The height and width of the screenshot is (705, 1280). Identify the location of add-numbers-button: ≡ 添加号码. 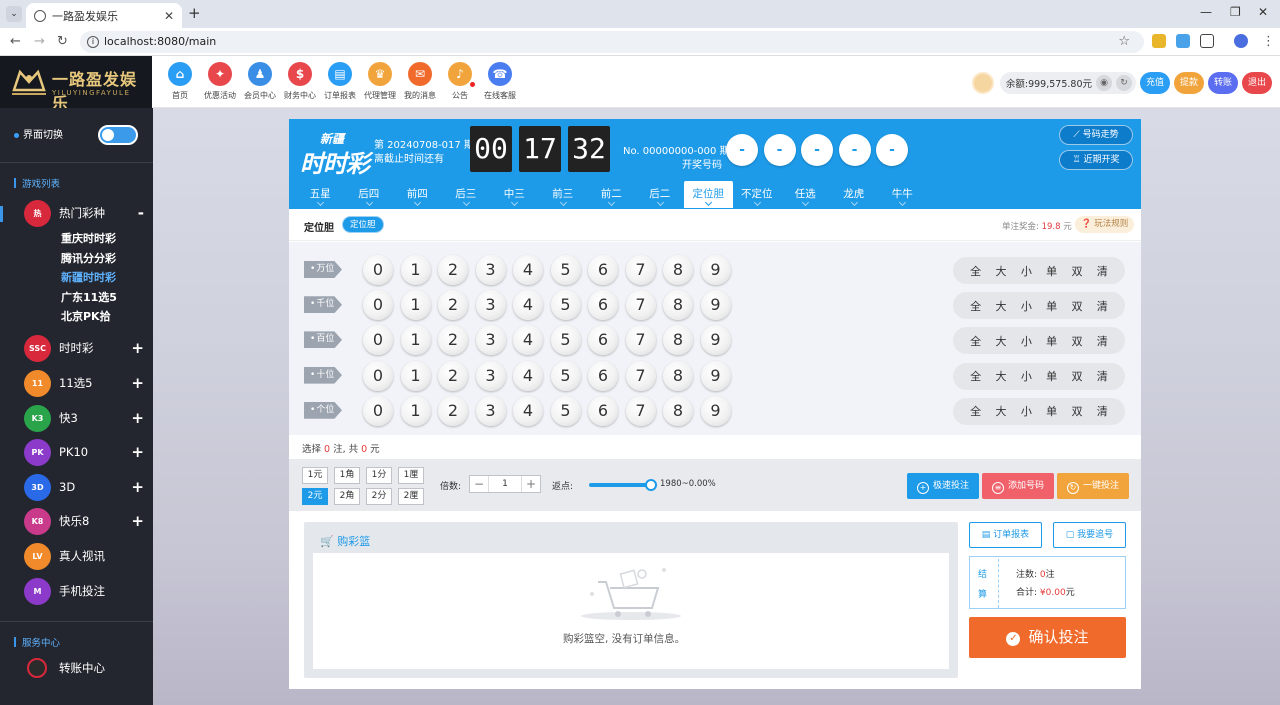
(1018, 486).